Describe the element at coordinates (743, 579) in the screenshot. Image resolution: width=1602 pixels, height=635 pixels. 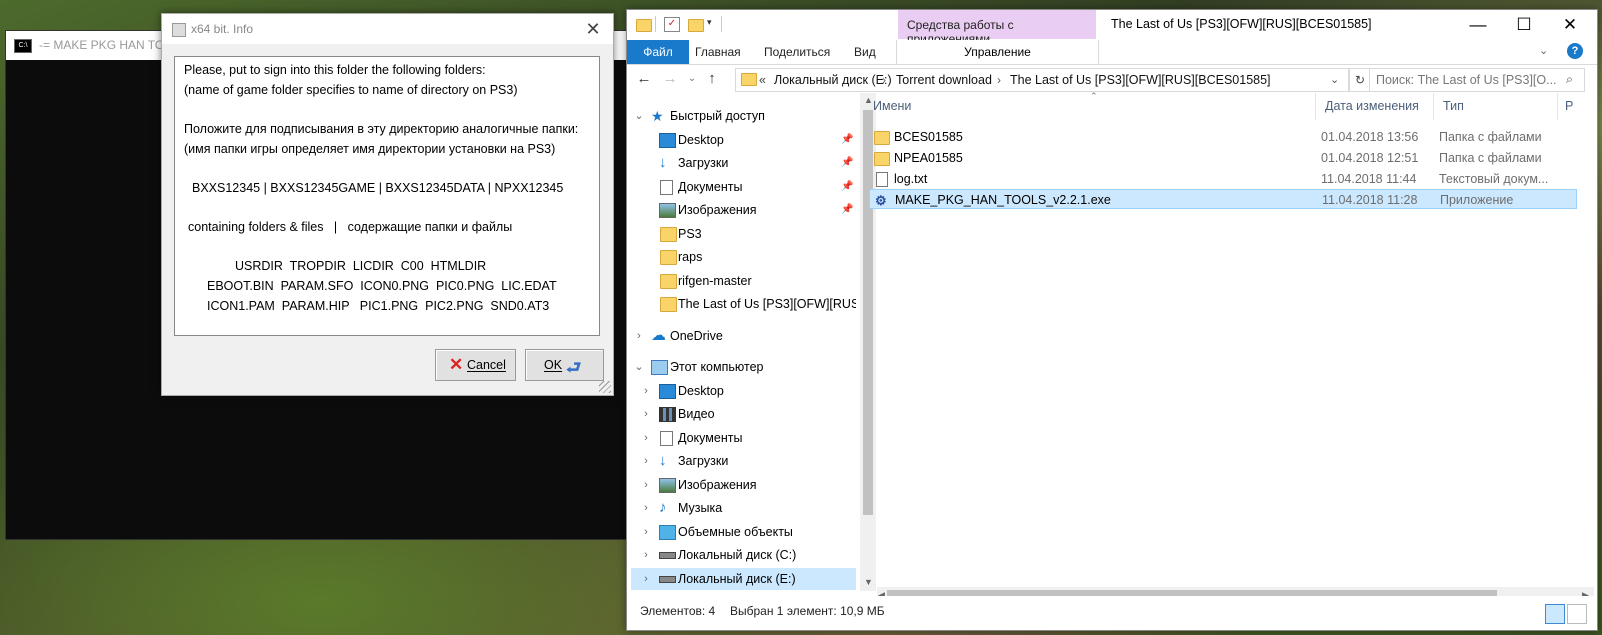
I see `nav-item-selected: › Локальный диск (E:)` at that location.